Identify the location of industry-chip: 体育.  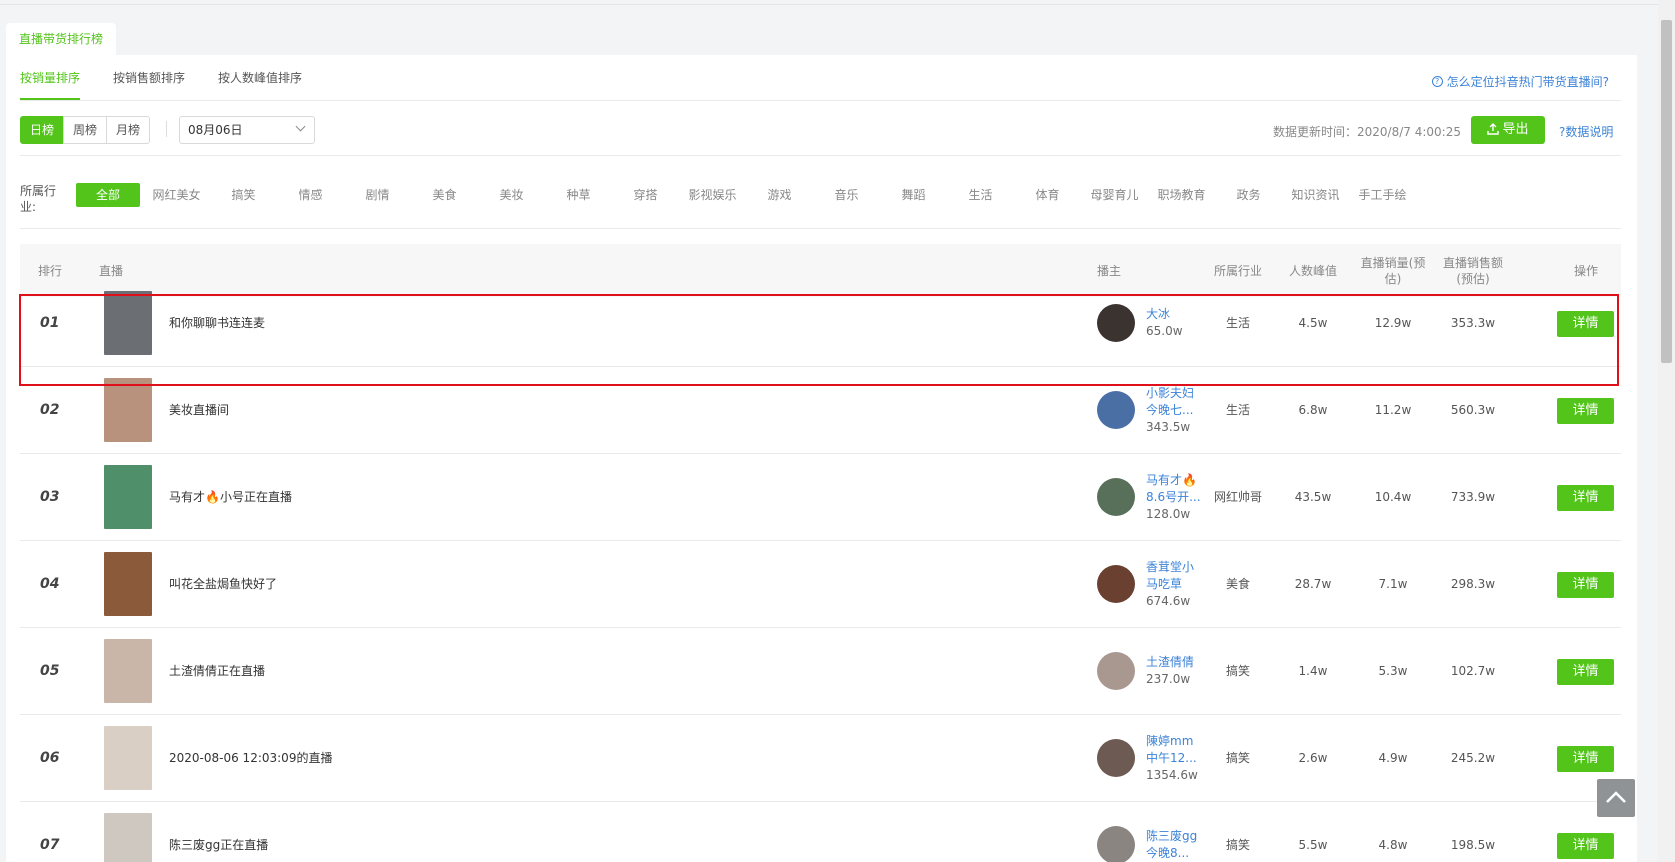
(1047, 195).